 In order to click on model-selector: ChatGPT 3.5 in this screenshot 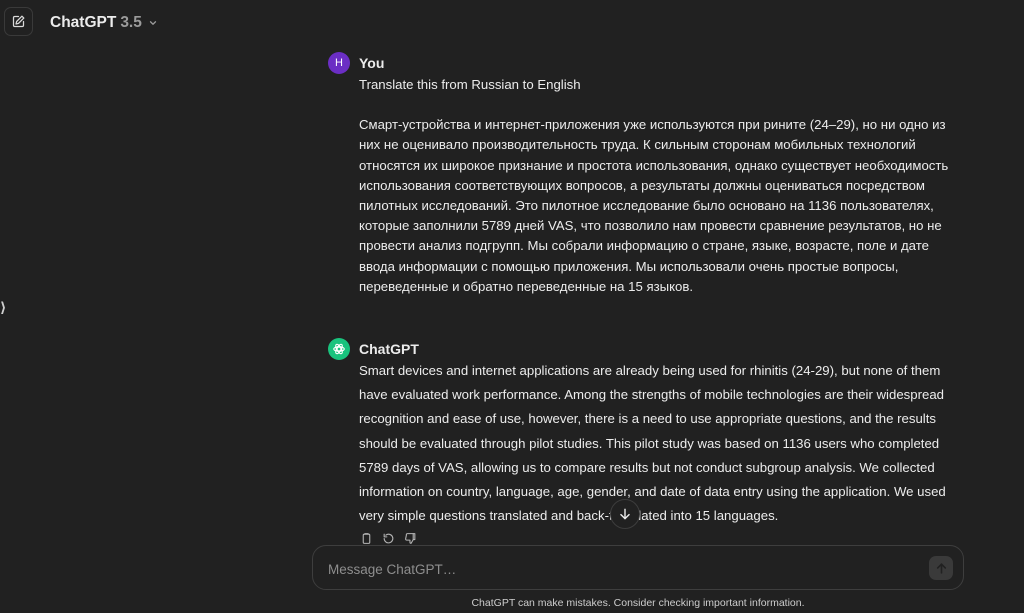, I will do `click(104, 23)`.